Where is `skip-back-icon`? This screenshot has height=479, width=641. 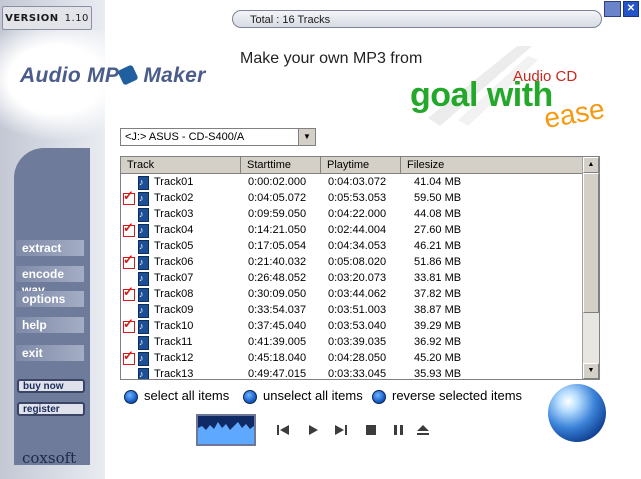 skip-back-icon is located at coordinates (283, 430).